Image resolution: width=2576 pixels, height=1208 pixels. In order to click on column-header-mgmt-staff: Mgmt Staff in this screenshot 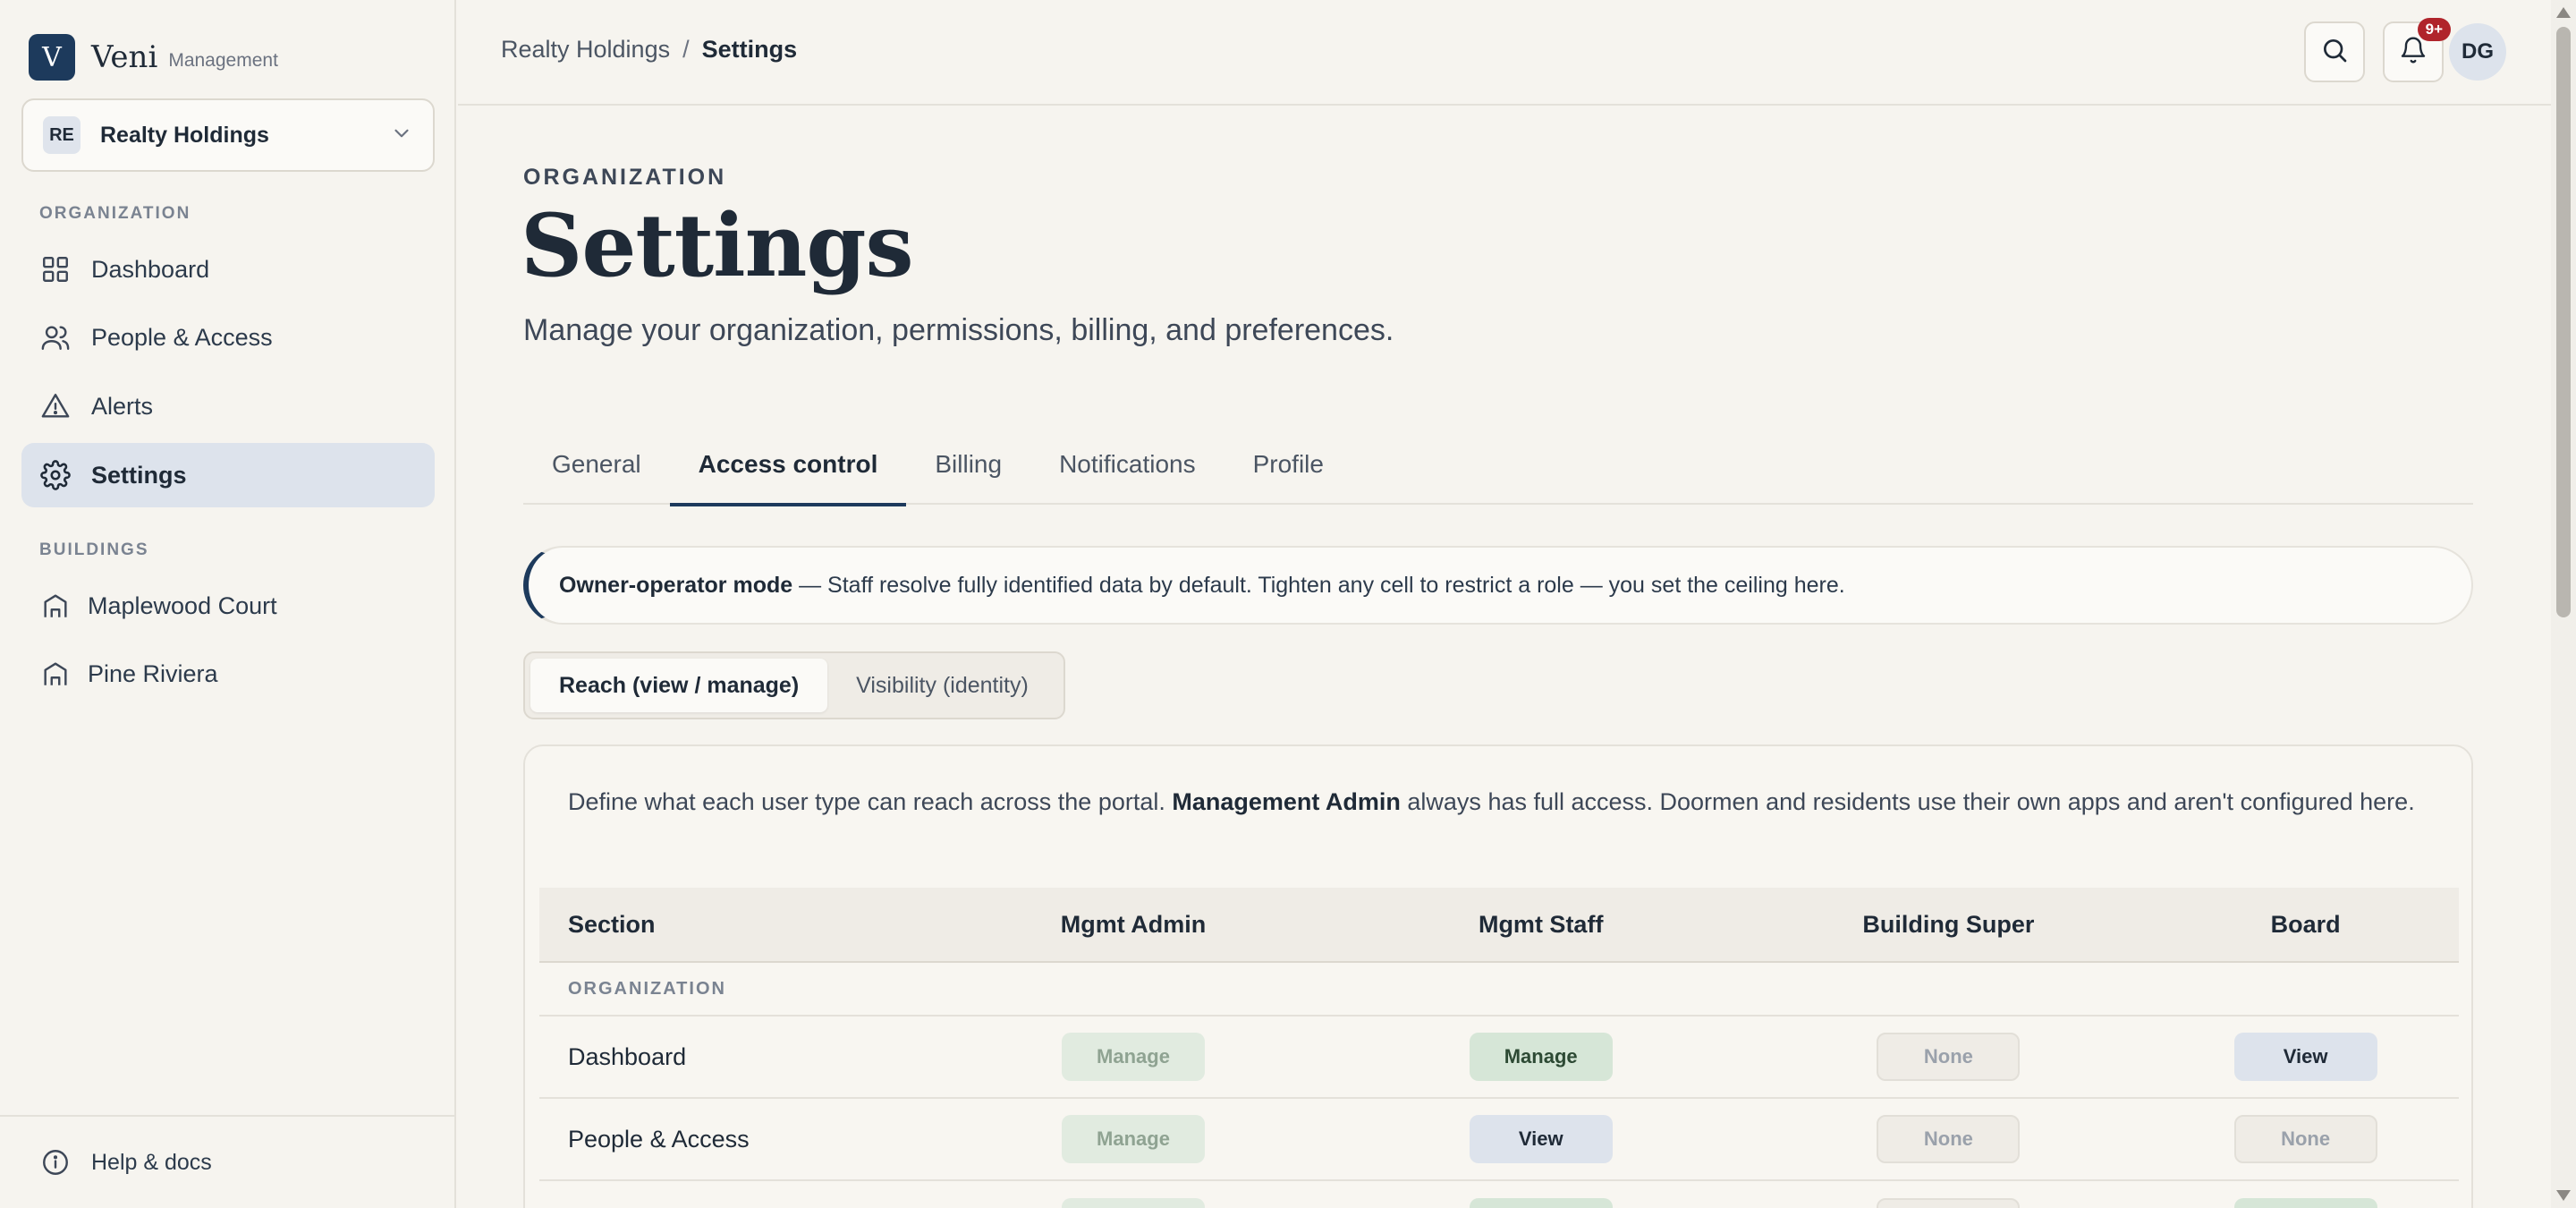, I will do `click(1541, 924)`.